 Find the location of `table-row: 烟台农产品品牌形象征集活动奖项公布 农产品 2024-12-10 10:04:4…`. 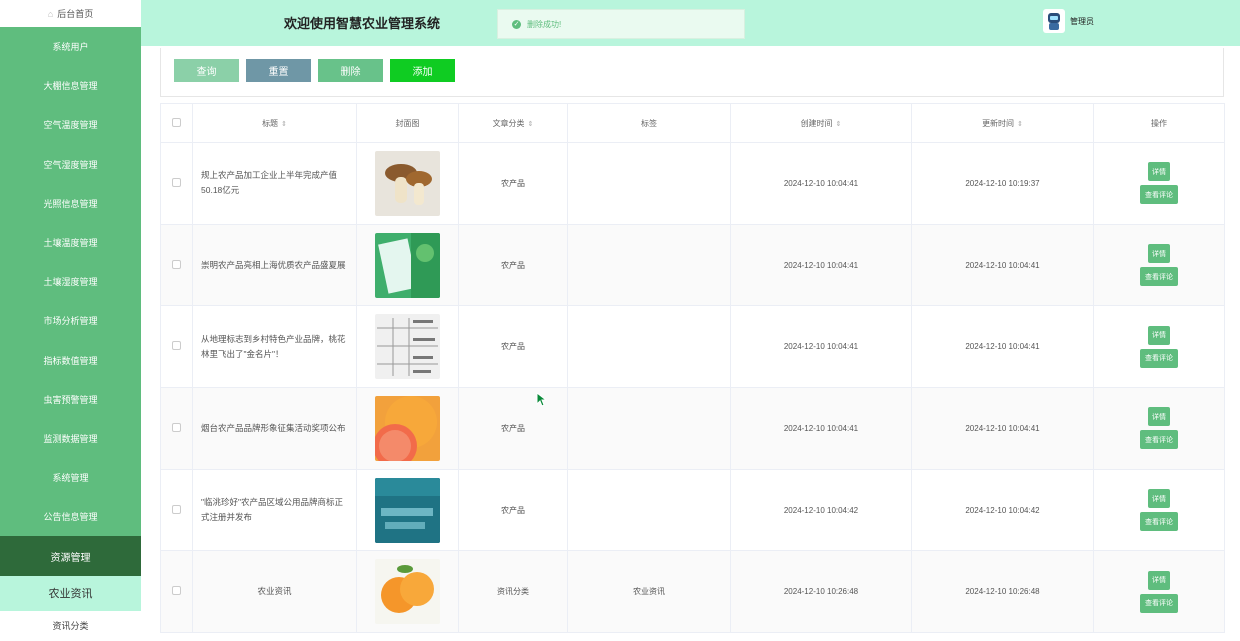

table-row: 烟台农产品品牌形象征集活动奖项公布 农产品 2024-12-10 10:04:4… is located at coordinates (692, 428).